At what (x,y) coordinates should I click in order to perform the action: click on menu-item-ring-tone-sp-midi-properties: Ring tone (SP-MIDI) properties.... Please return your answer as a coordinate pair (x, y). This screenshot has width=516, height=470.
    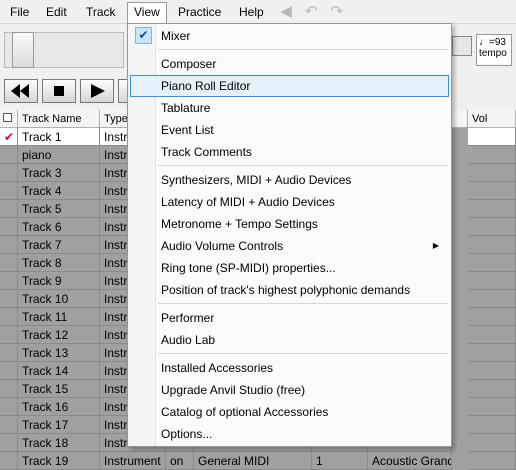
    Looking at the image, I should click on (289, 268).